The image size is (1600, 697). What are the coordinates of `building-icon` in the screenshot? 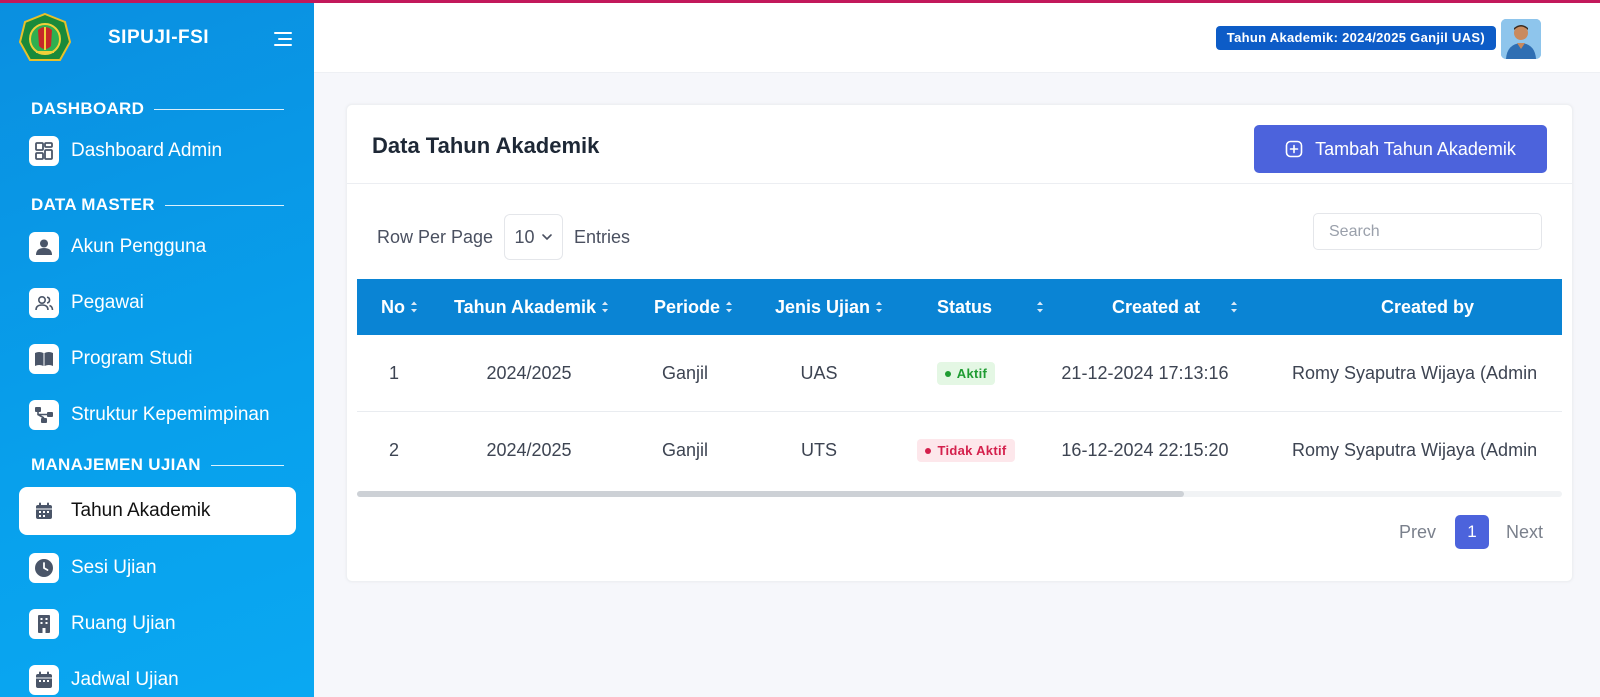 It's located at (44, 624).